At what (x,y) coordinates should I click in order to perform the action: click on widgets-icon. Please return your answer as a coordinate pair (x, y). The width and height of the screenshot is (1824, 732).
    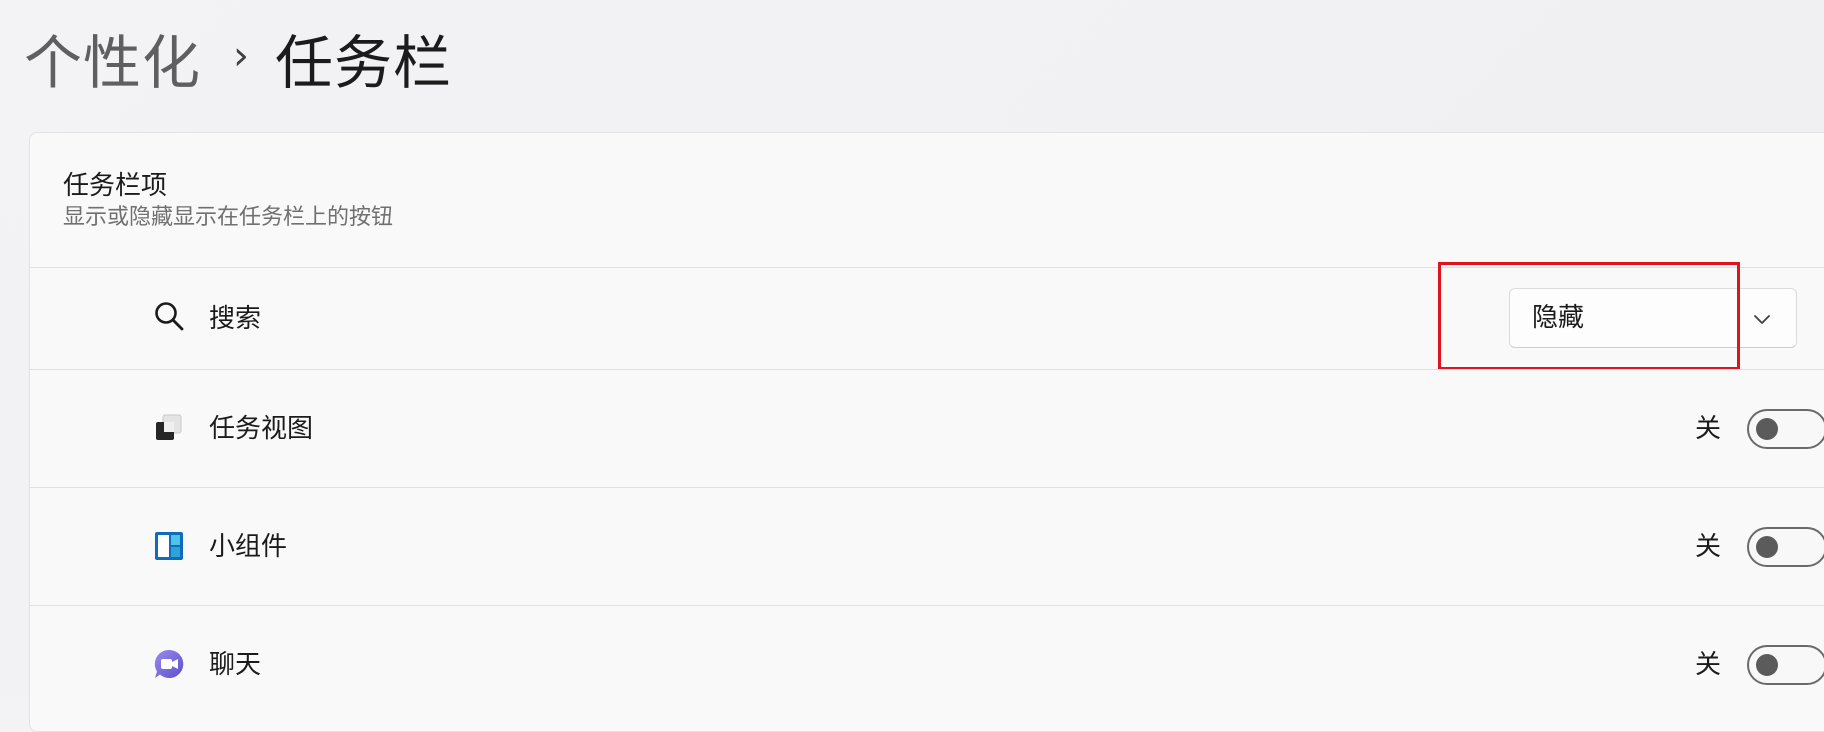
    Looking at the image, I should click on (169, 546).